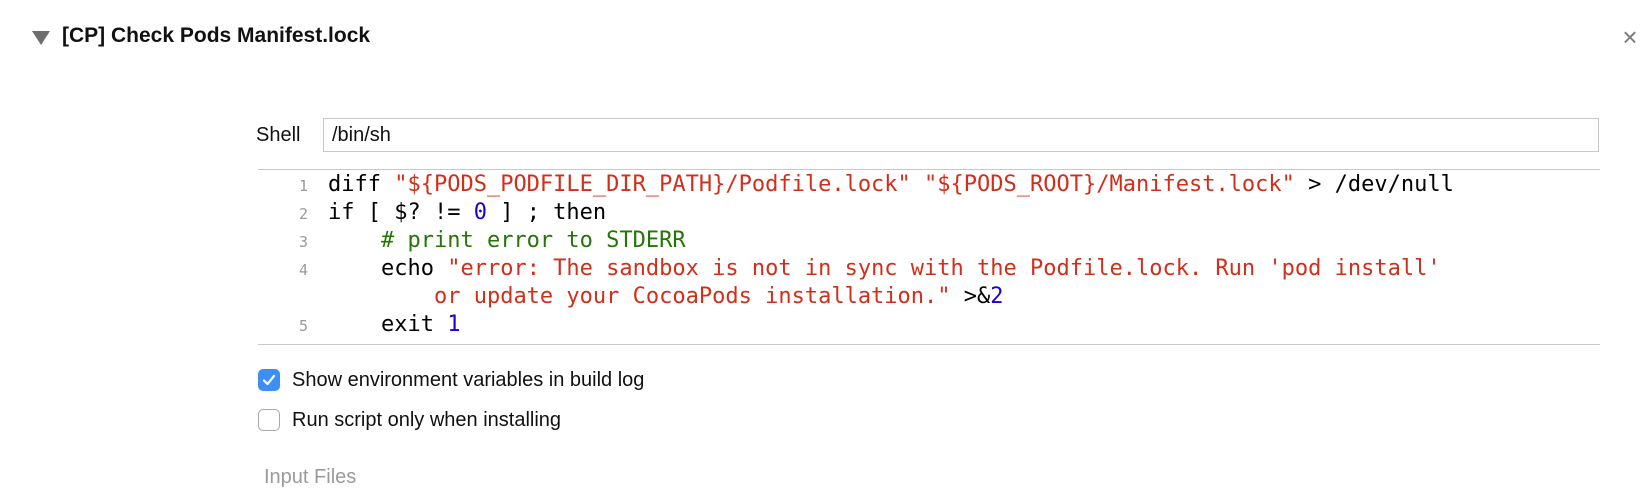  What do you see at coordinates (303, 186) in the screenshot?
I see `line-number: 1` at bounding box center [303, 186].